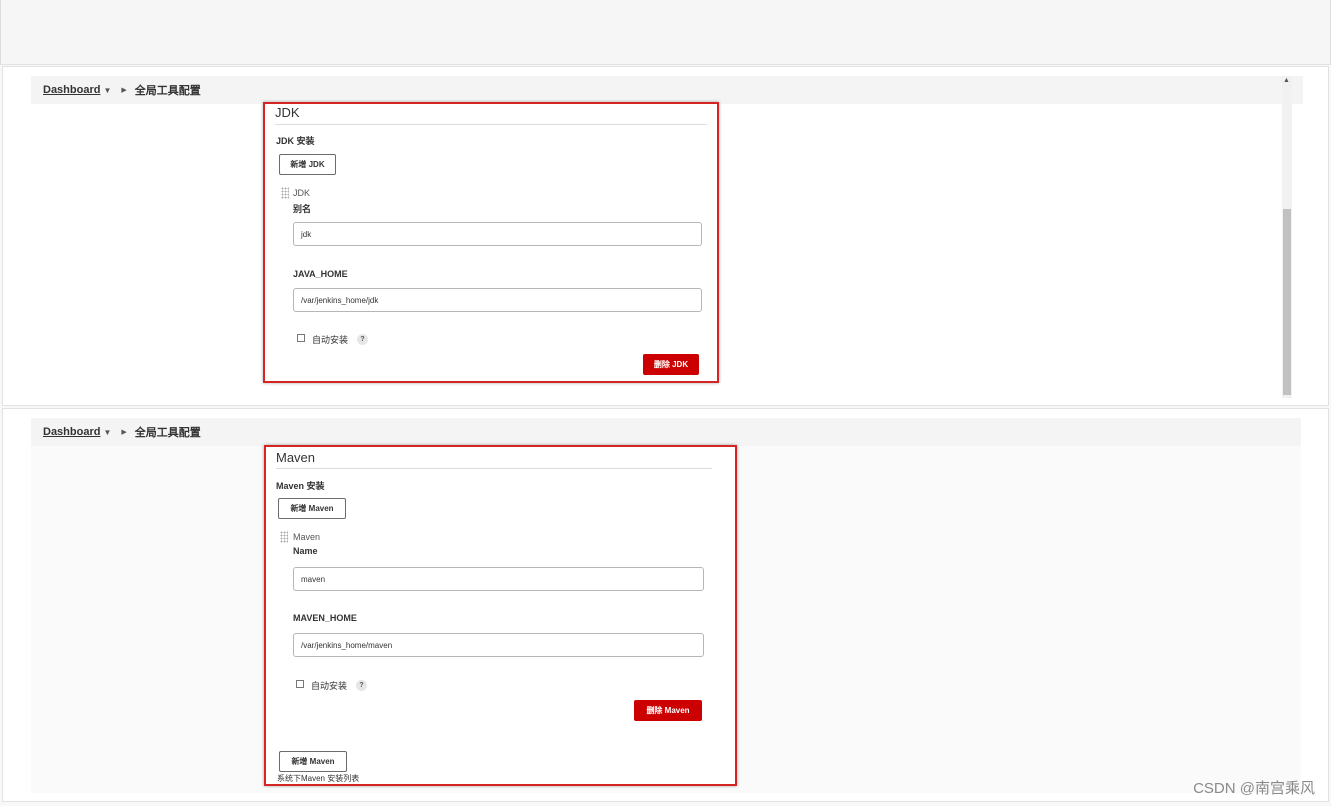 The height and width of the screenshot is (806, 1331). I want to click on jdk-auto-install-checkbox, so click(301, 338).